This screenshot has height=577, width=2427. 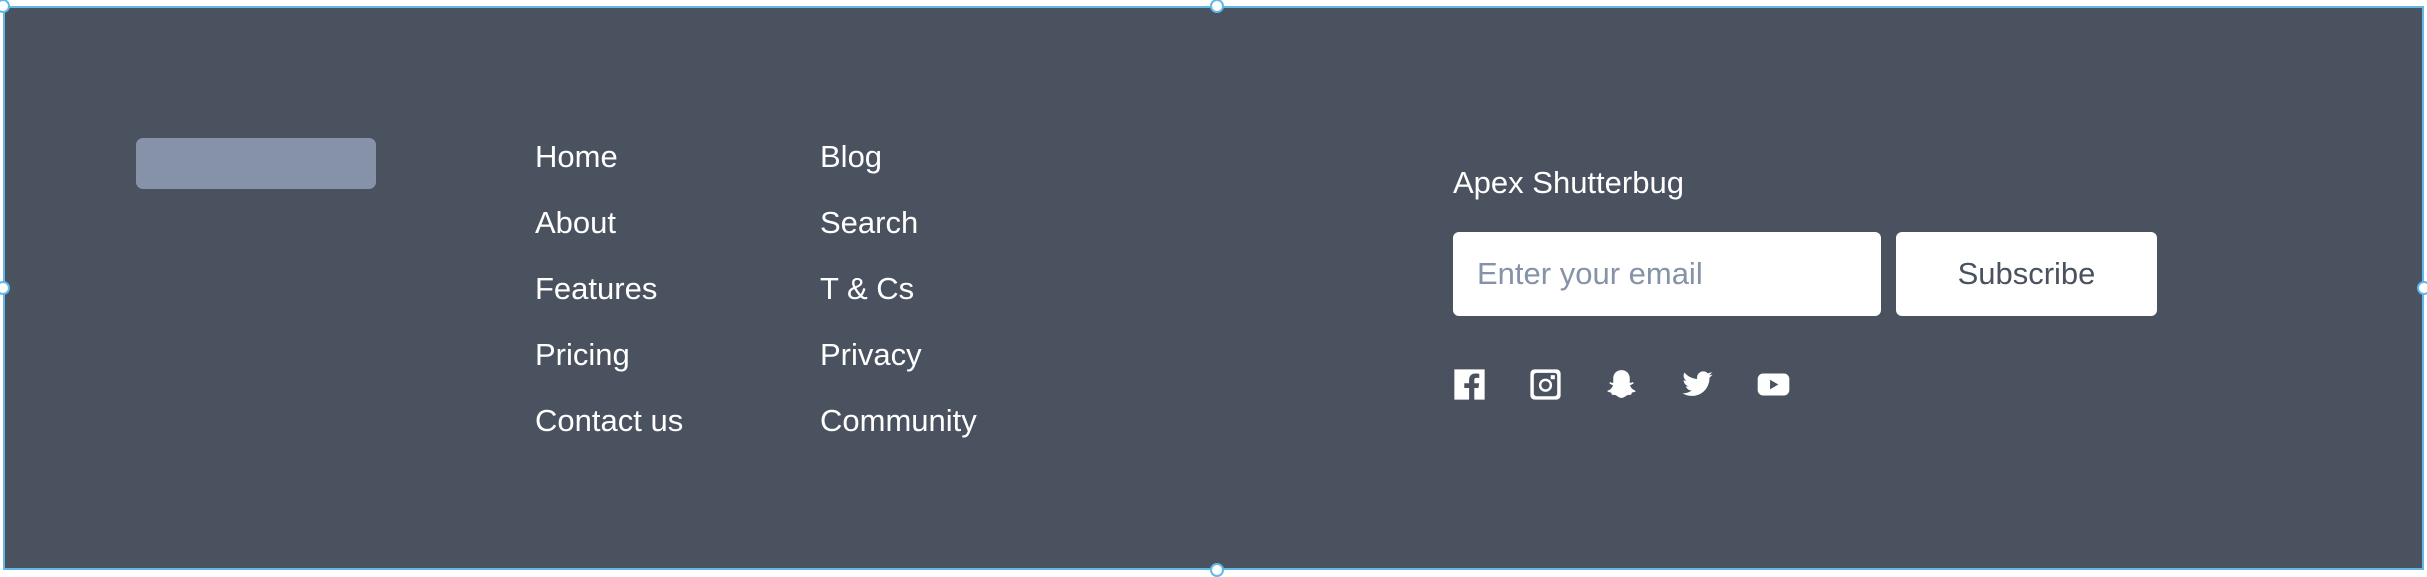 I want to click on logo-placeholder, so click(x=256, y=163).